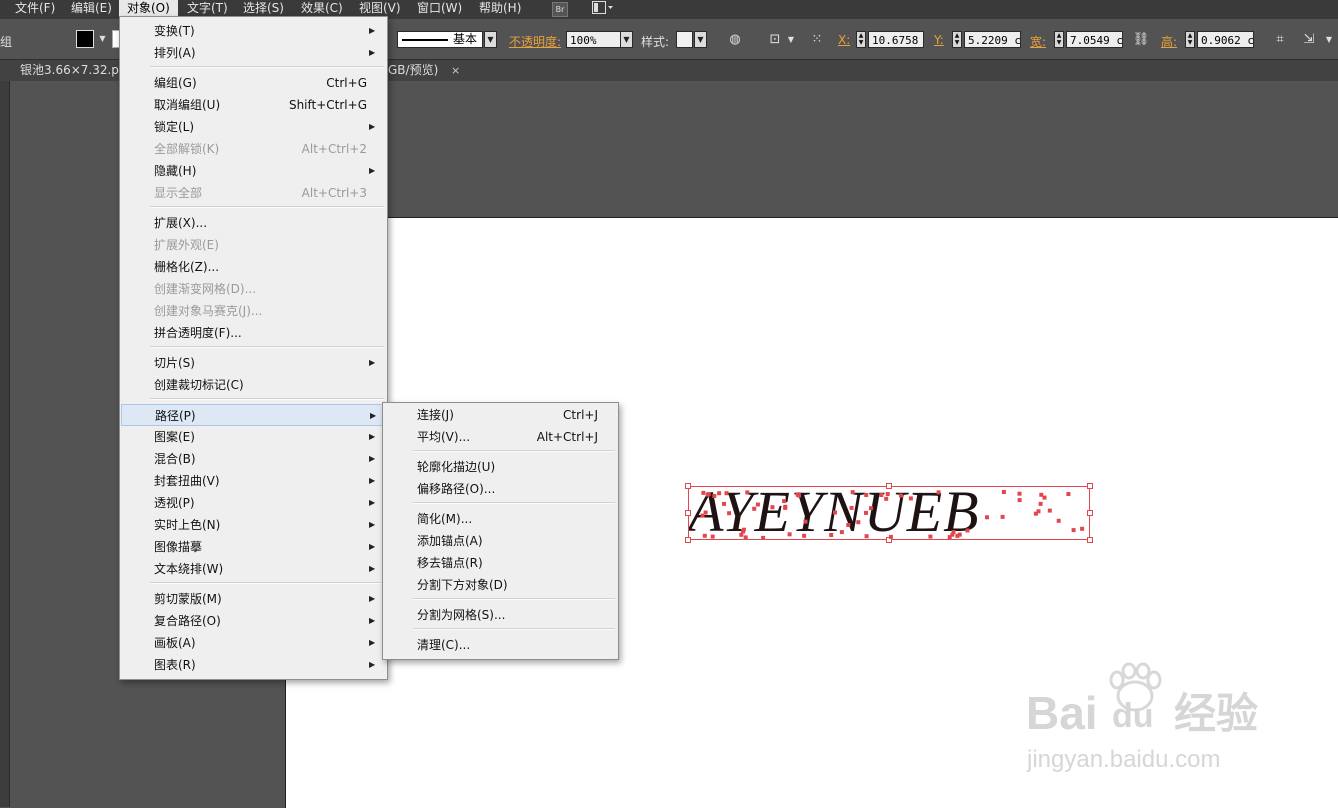  I want to click on object-menu-item: 文本绕排(W) ▶, so click(253, 569).